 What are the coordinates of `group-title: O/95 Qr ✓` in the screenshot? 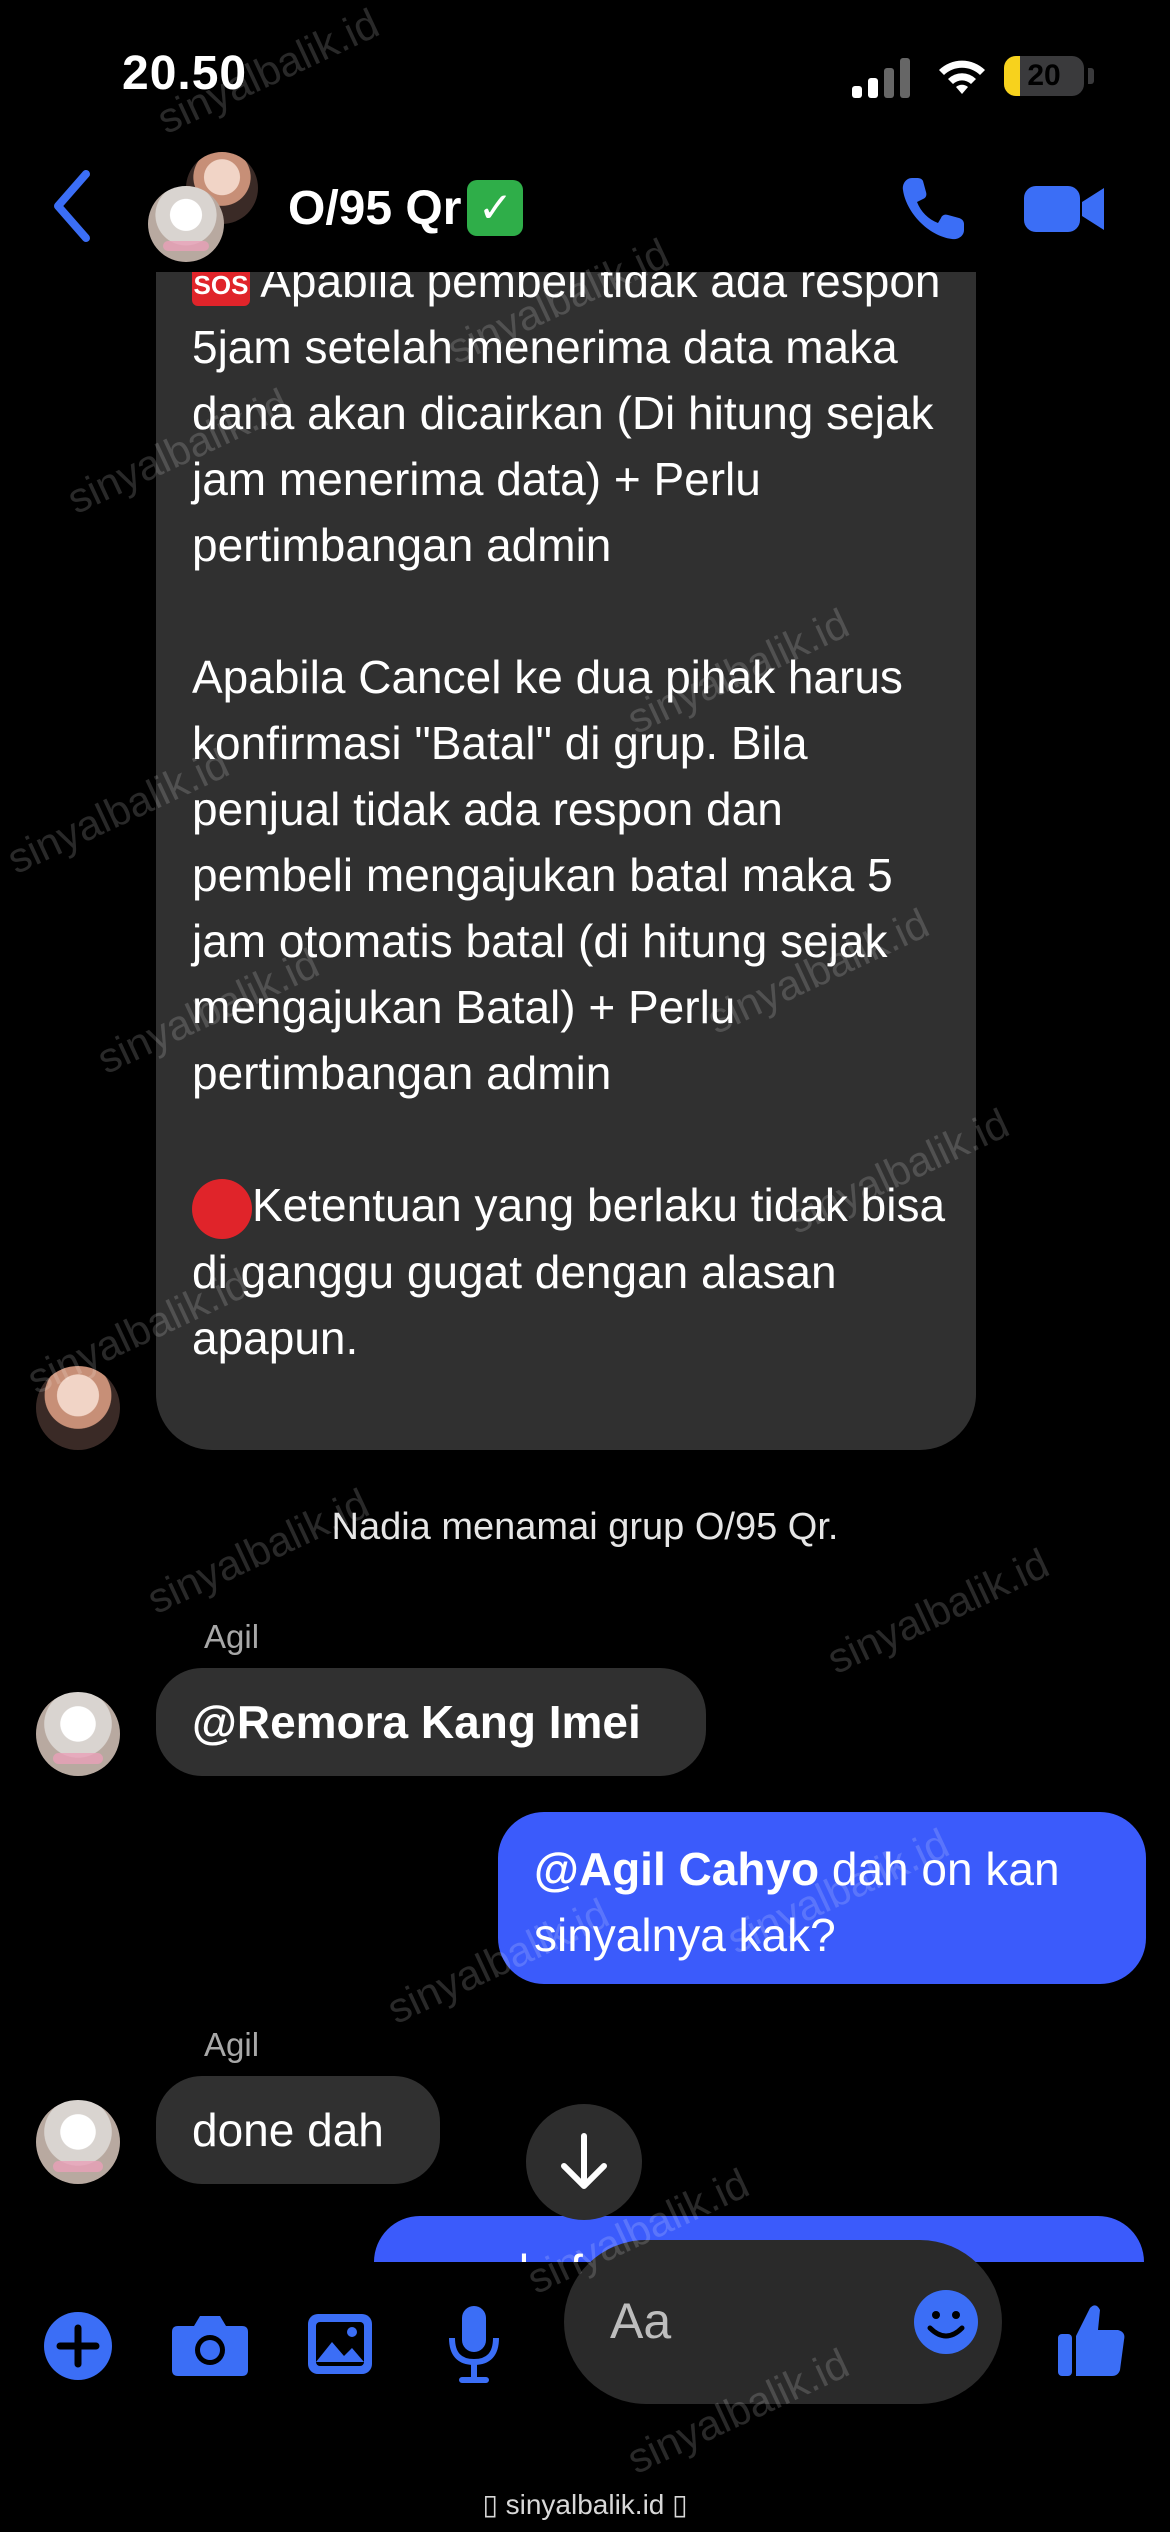 It's located at (406, 208).